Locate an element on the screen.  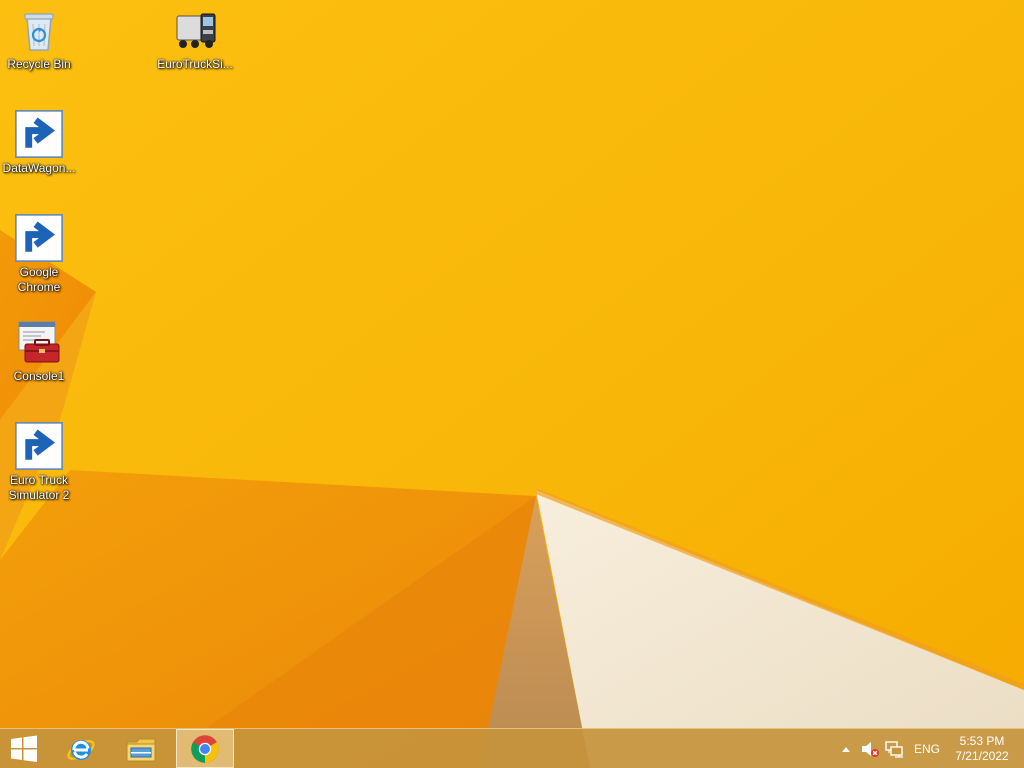
desktop-icon-label: Recycle Bin is located at coordinates (39, 64).